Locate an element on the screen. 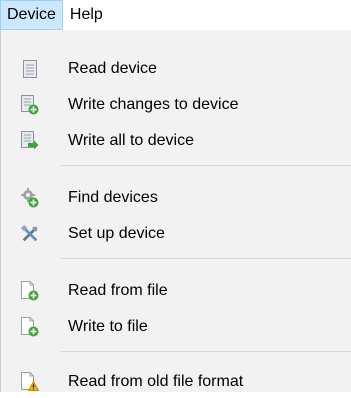 The image size is (351, 398). menu-item-read-from-old-file-format: Read from old file format is located at coordinates (176, 382).